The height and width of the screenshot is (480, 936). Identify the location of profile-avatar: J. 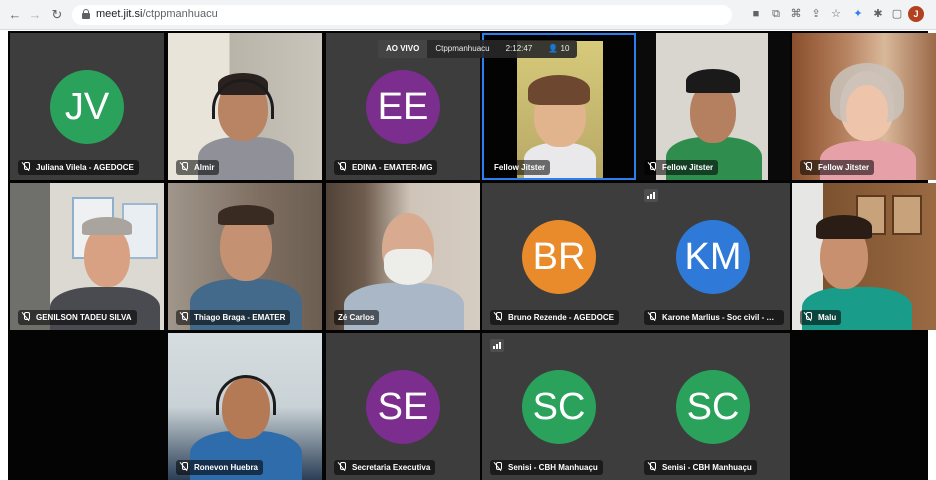
(916, 14).